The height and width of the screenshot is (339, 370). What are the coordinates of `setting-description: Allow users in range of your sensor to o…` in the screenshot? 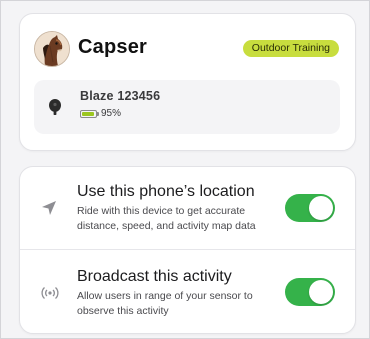 It's located at (165, 303).